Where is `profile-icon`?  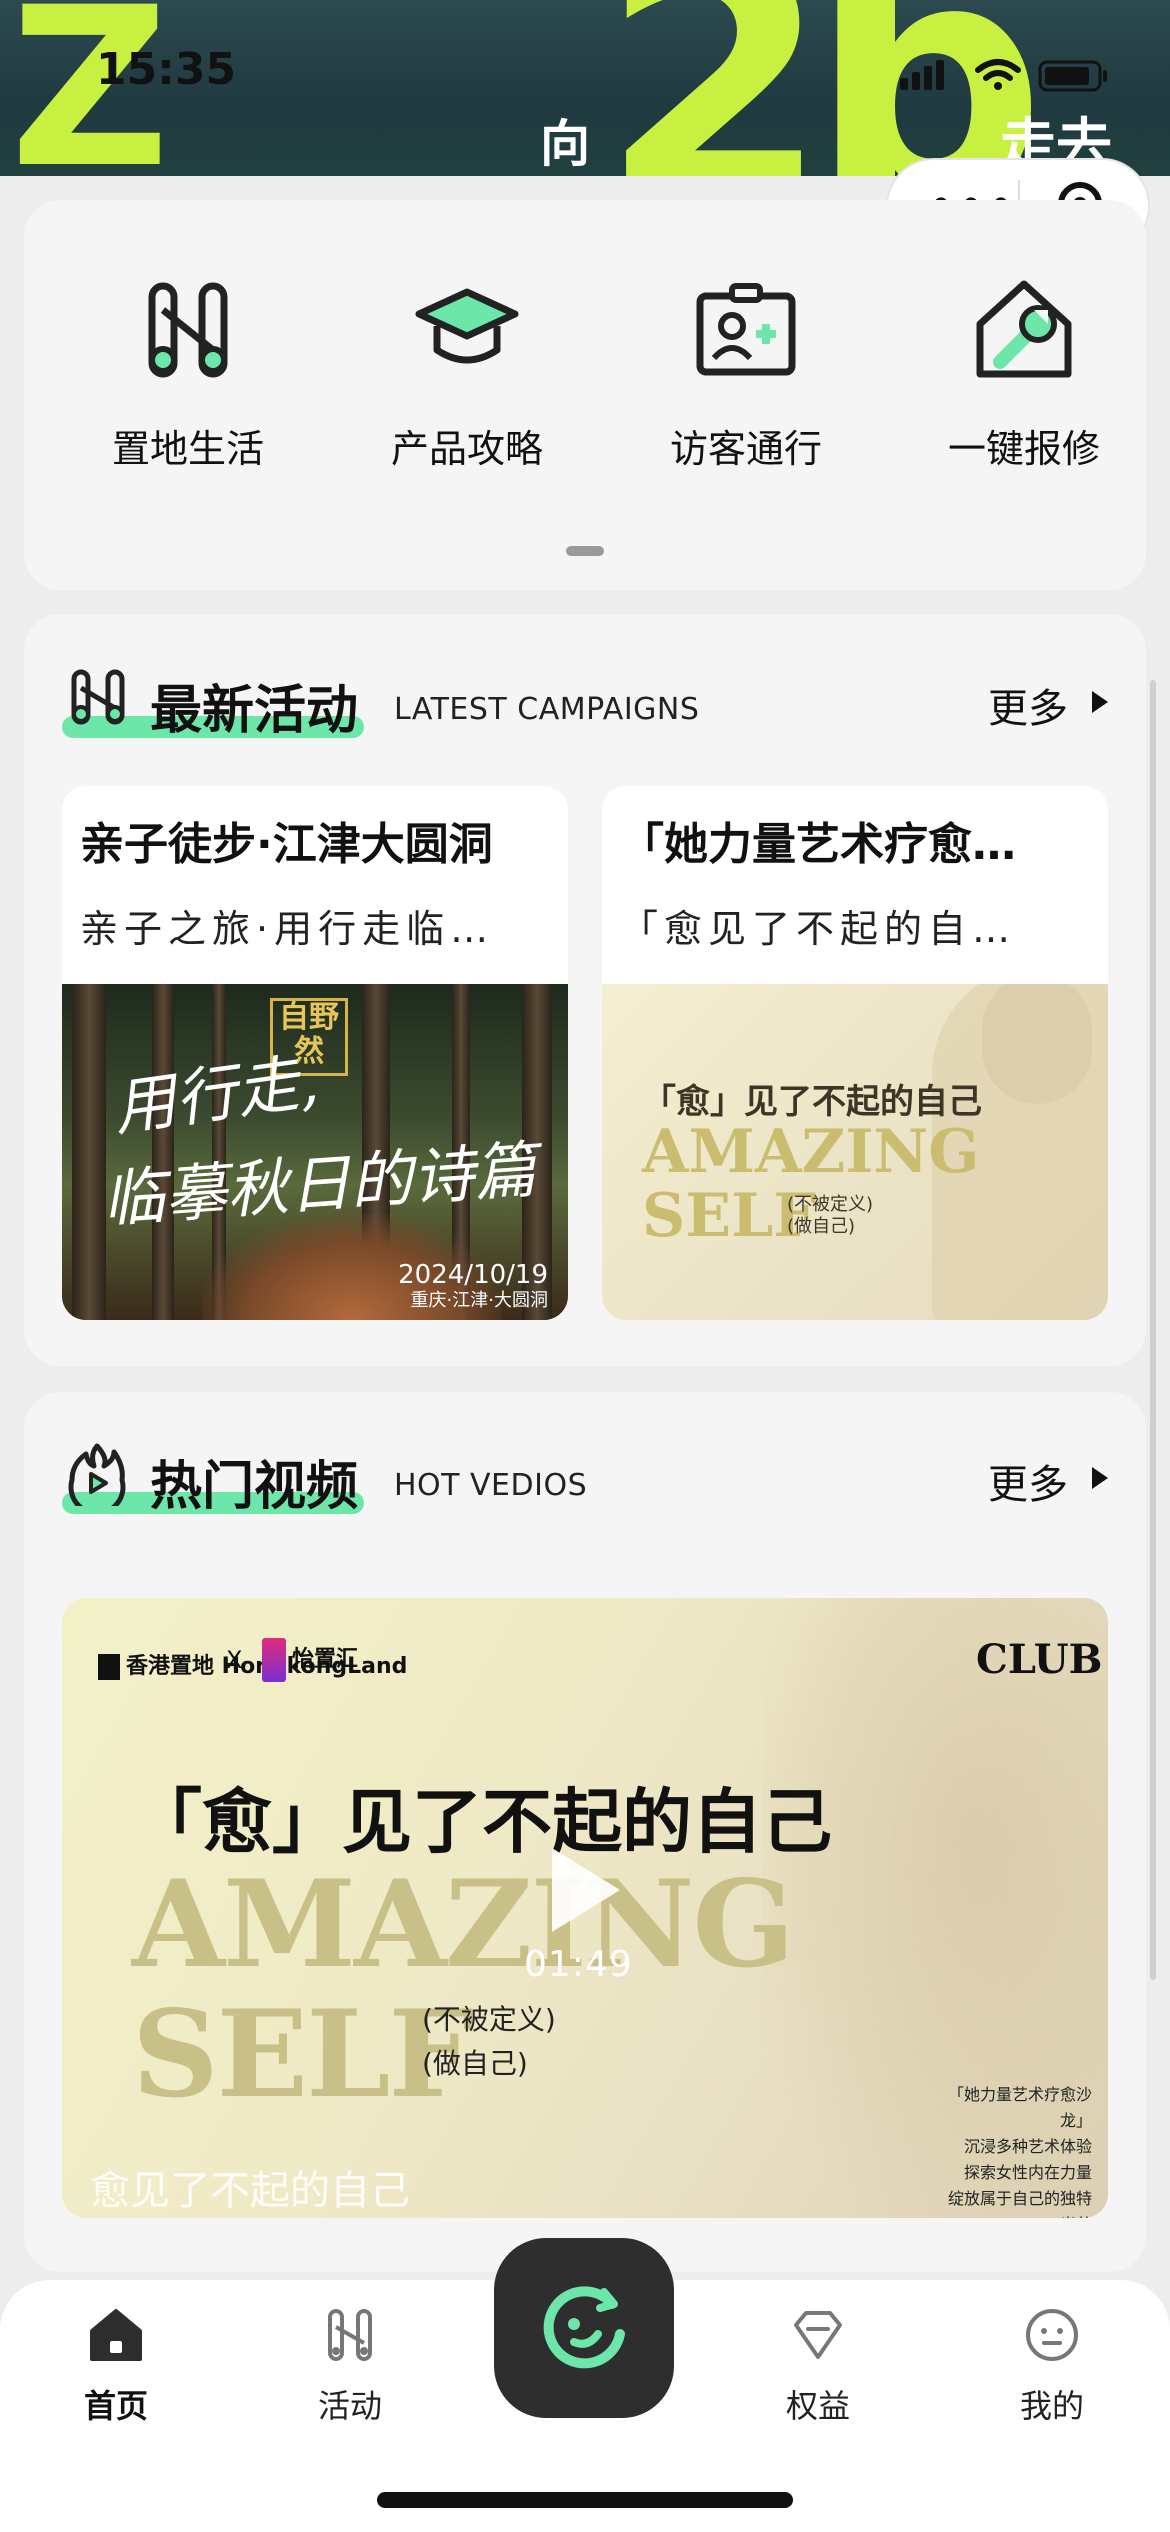
profile-icon is located at coordinates (1052, 2335).